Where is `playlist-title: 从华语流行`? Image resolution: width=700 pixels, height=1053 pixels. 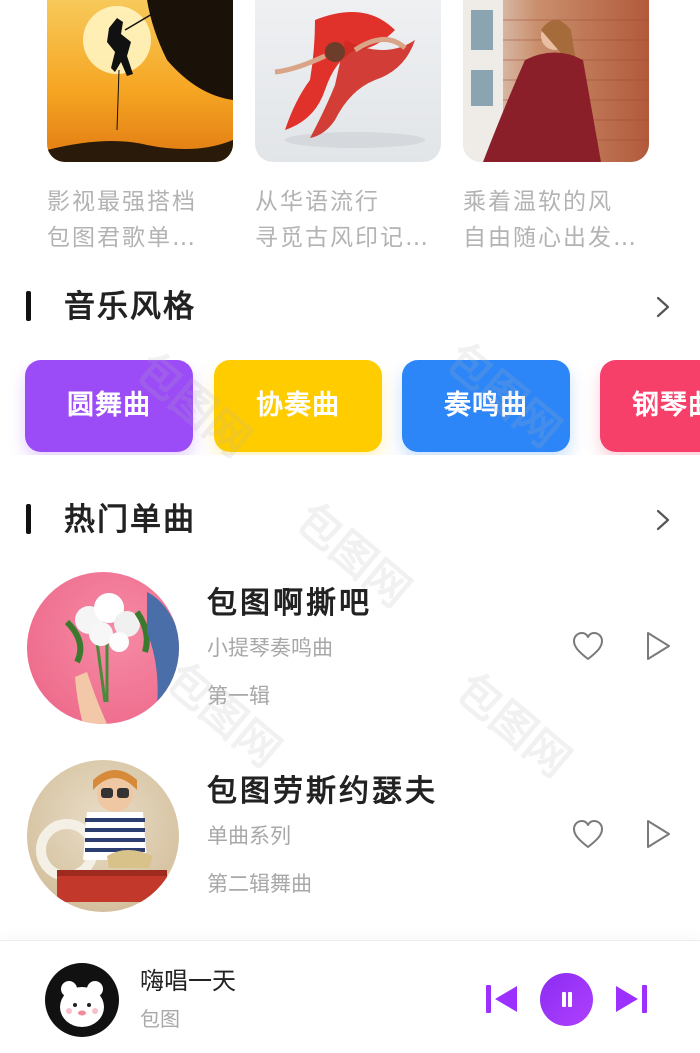 playlist-title: 从华语流行 is located at coordinates (317, 202).